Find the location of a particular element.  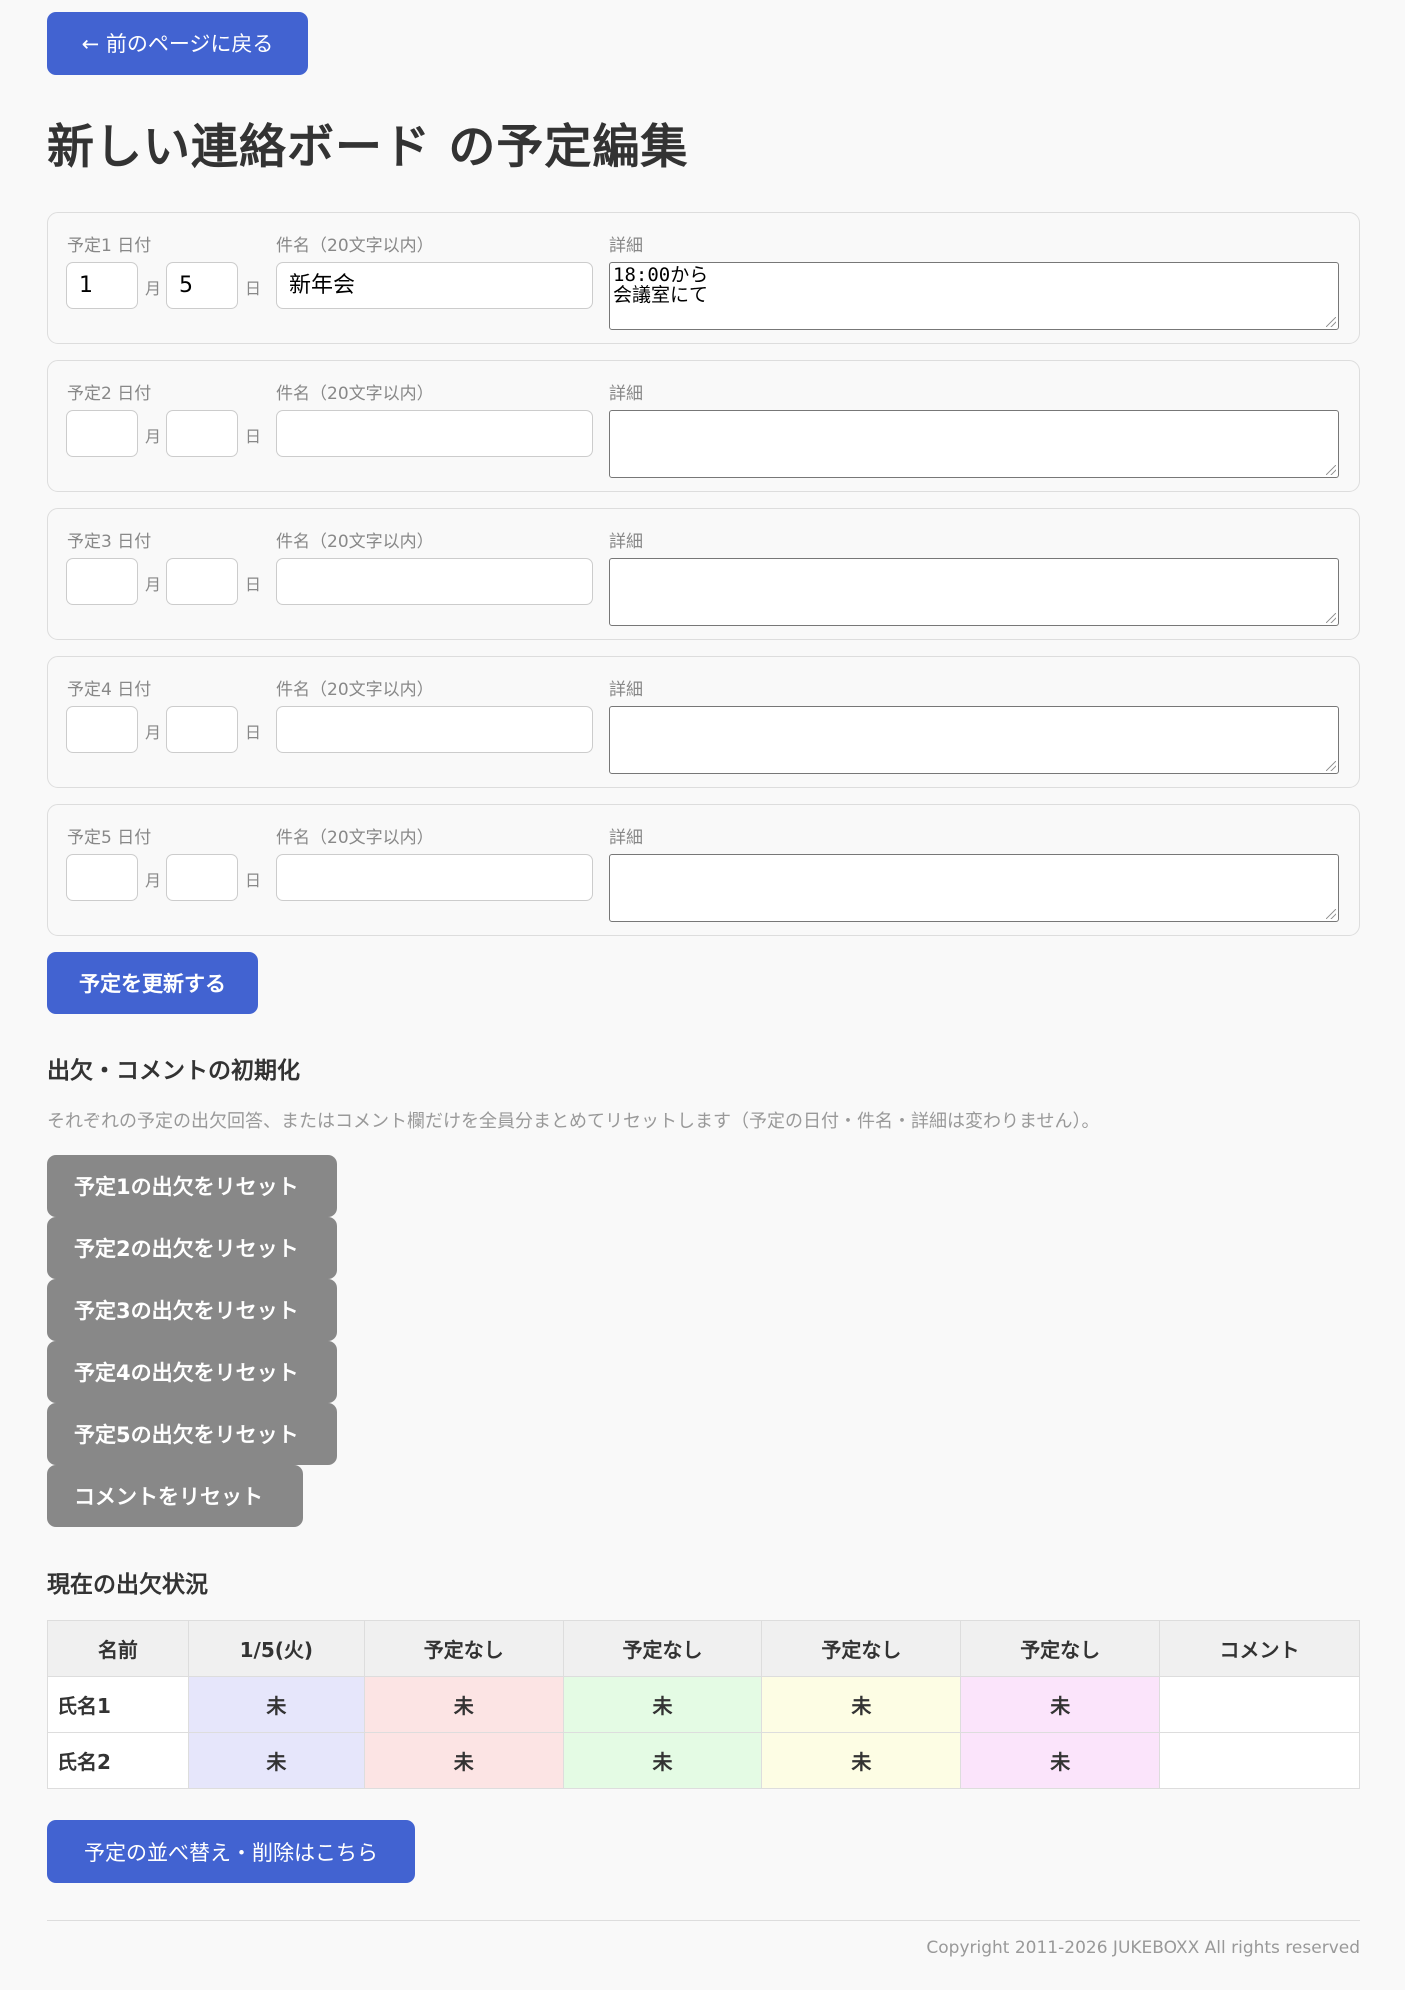

reset-comments-button: コメントをリセット is located at coordinates (175, 1496).